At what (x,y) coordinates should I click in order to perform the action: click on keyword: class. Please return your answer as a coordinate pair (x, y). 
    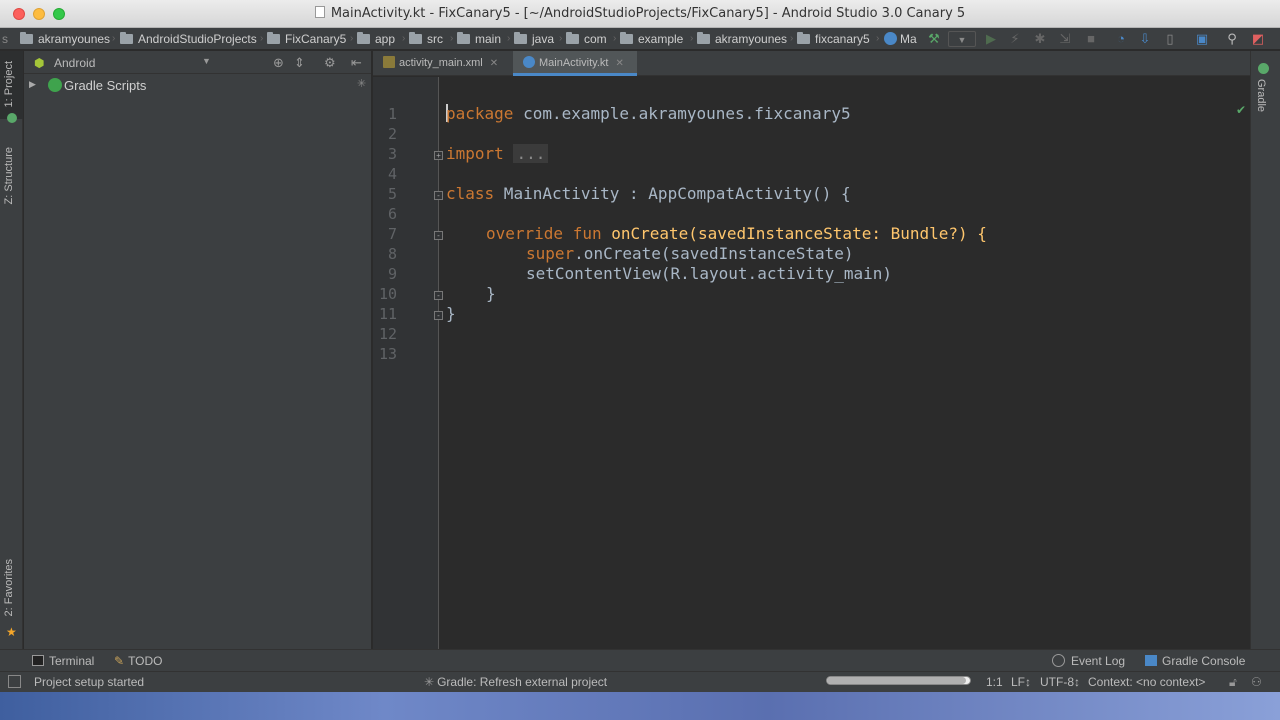
    Looking at the image, I should click on (470, 193).